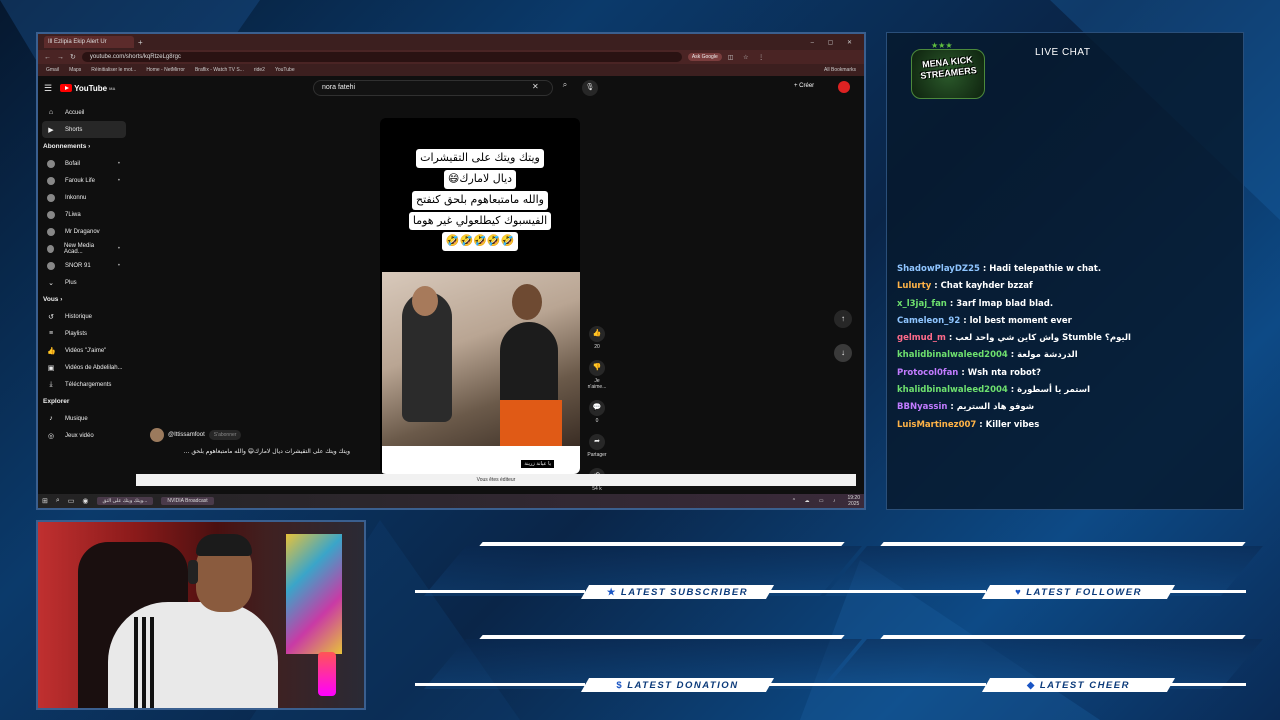 The width and height of the screenshot is (1280, 720). Describe the element at coordinates (535, 86) in the screenshot. I see `clear-search-icon: ✕` at that location.